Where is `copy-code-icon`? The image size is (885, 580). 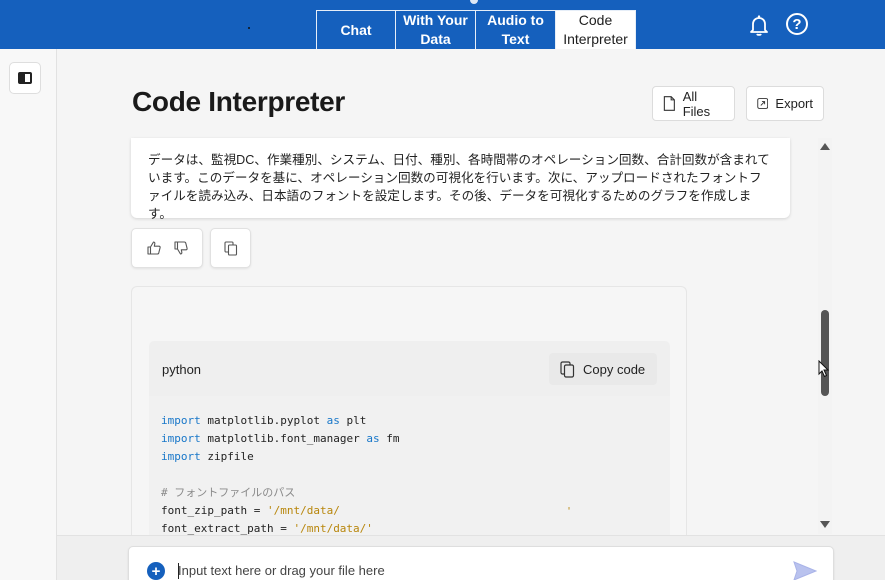 copy-code-icon is located at coordinates (567, 369).